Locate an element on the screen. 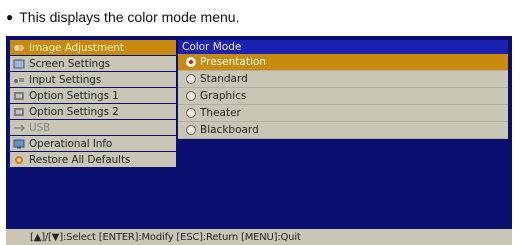 The width and height of the screenshot is (520, 245). option-label: Graphics is located at coordinates (223, 96).